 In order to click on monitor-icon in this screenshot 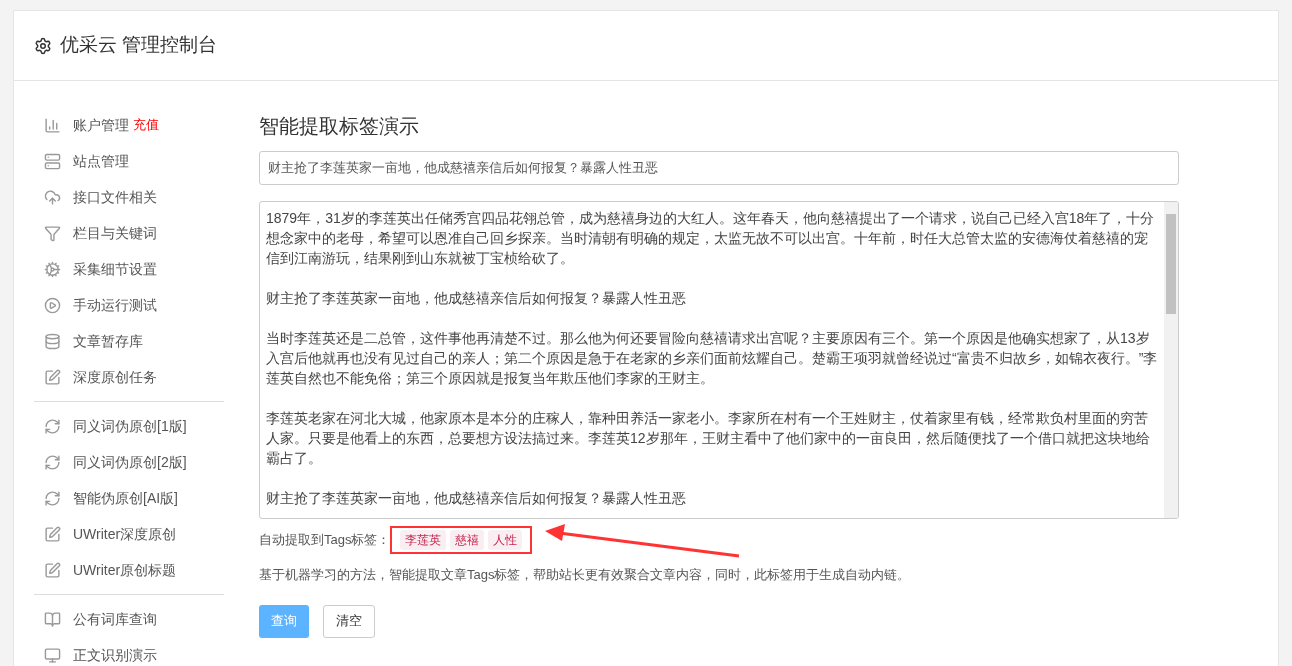, I will do `click(52, 655)`.